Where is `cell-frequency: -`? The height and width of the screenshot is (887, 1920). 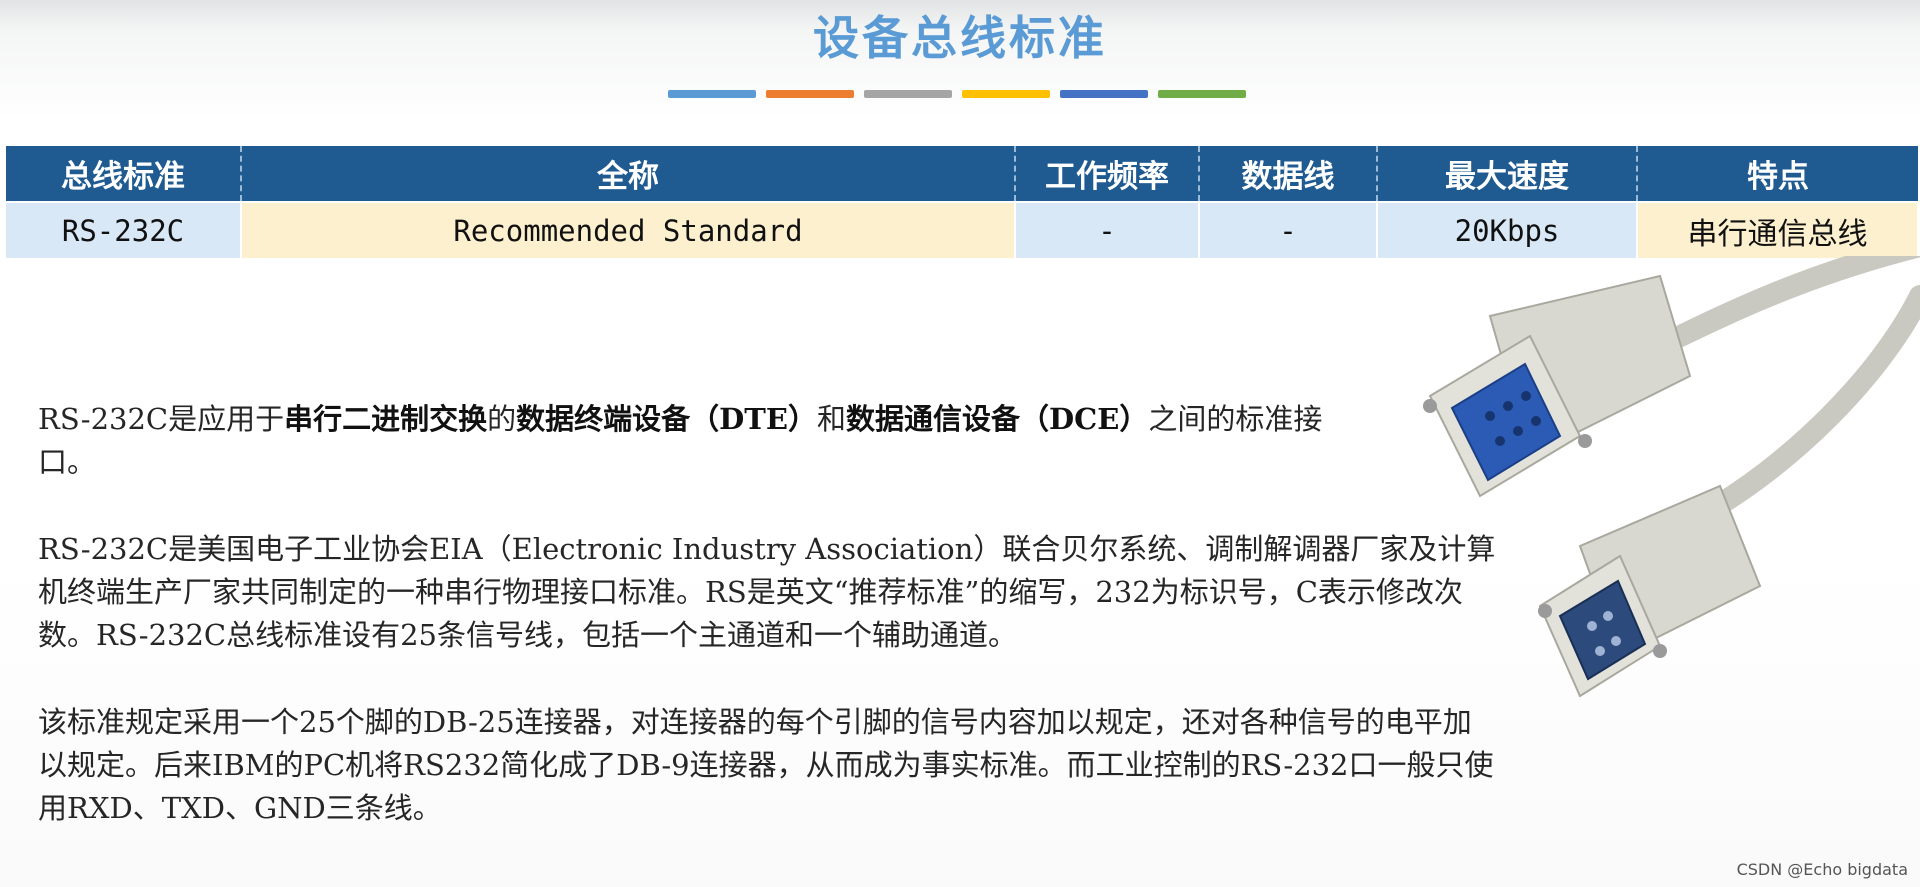
cell-frequency: - is located at coordinates (1107, 229).